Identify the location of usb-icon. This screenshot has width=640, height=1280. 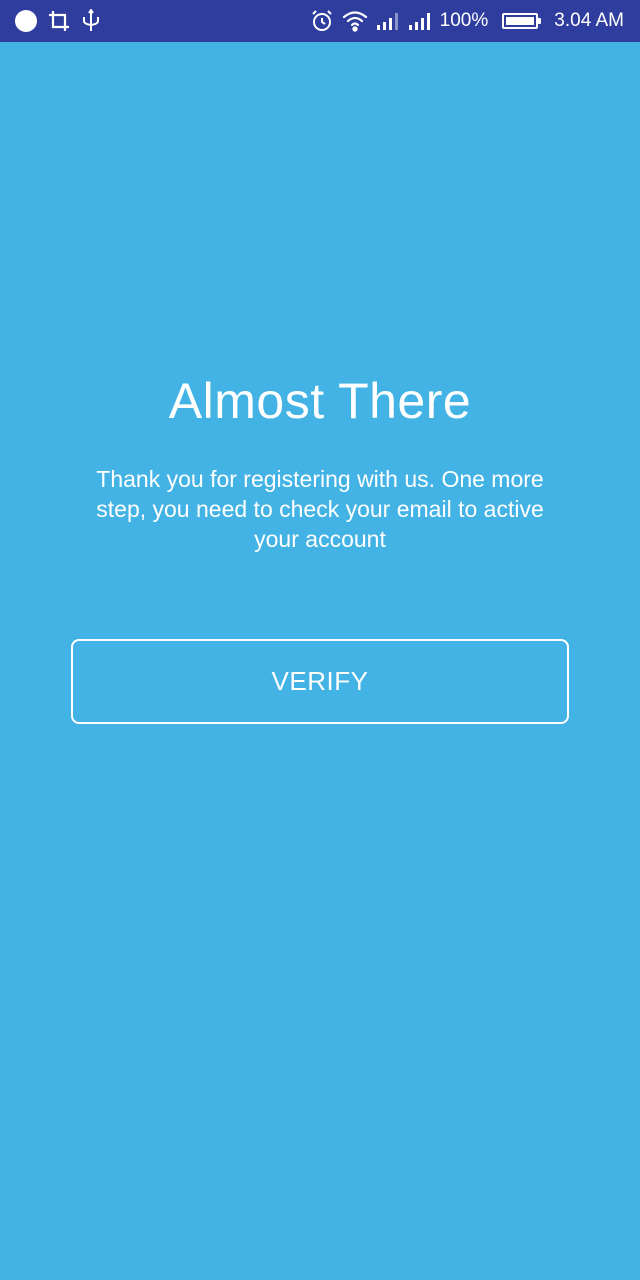
(91, 21).